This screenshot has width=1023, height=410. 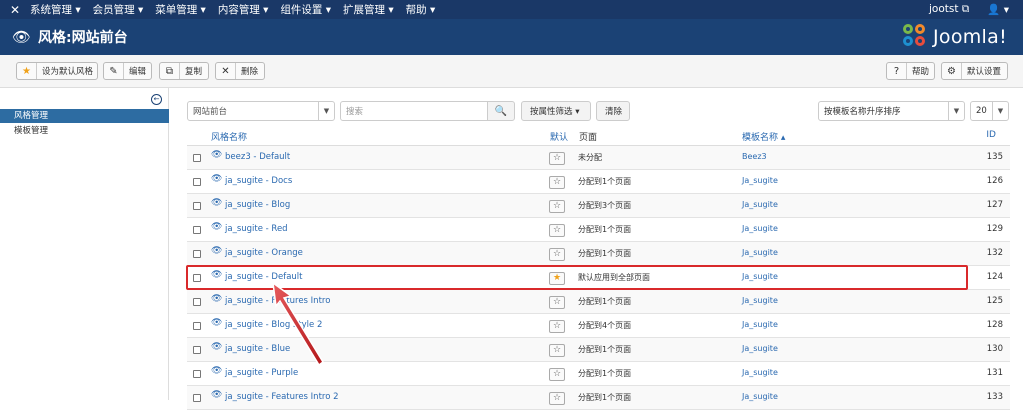 I want to click on style-name-link: ja_sugite - Blog Style 2, so click(x=273, y=325).